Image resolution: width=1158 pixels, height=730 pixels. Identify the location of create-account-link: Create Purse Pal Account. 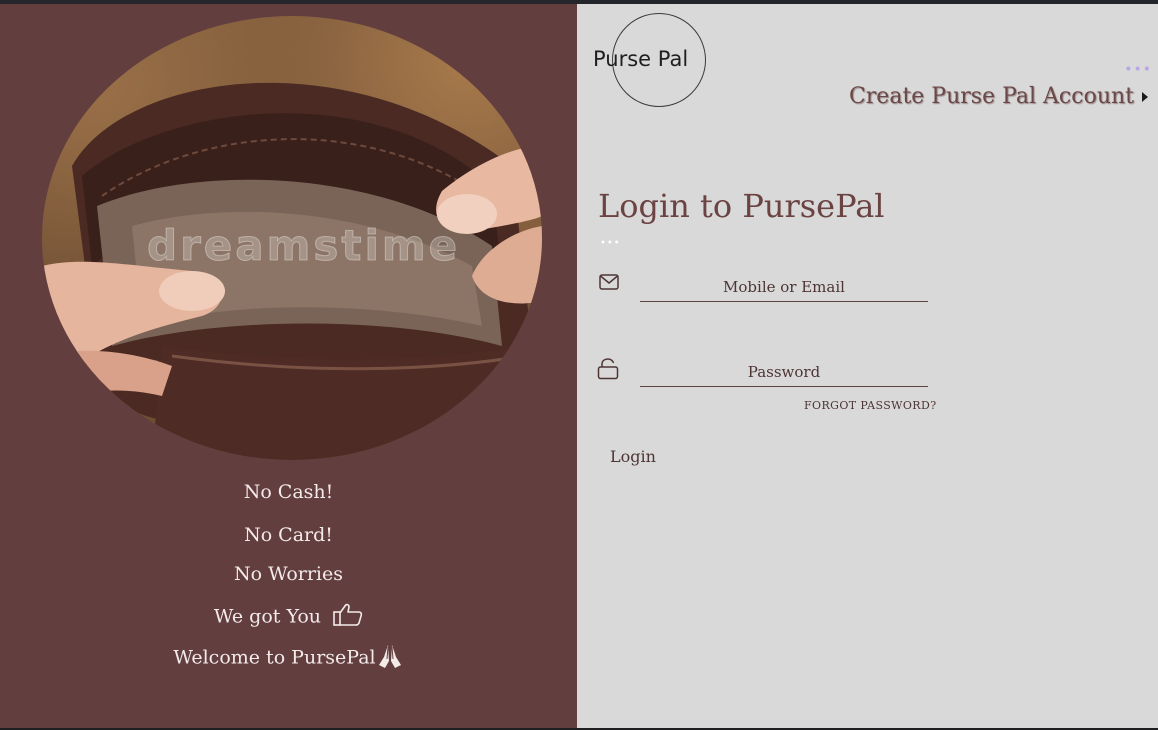
(998, 96).